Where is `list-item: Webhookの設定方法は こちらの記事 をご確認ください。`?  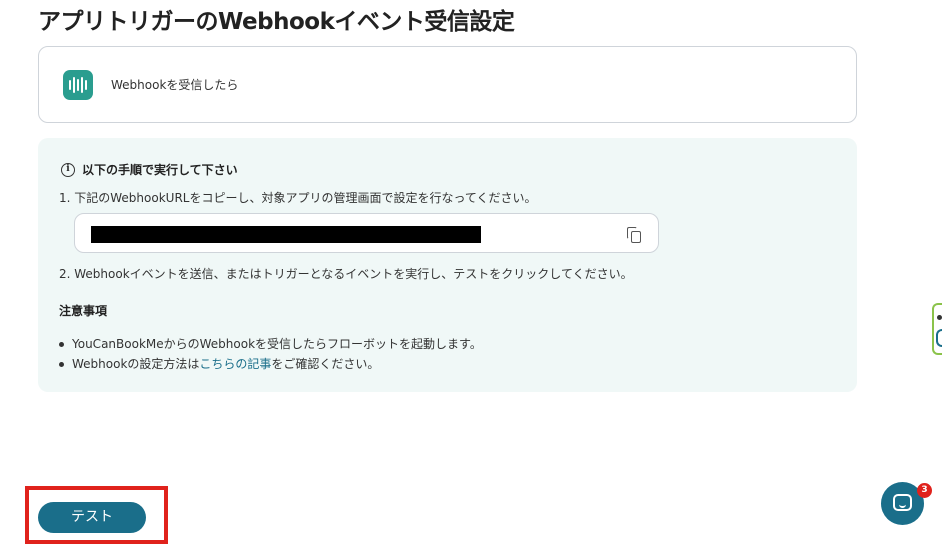
list-item: Webhookの設定方法は こちらの記事 をご確認ください。 is located at coordinates (270, 364).